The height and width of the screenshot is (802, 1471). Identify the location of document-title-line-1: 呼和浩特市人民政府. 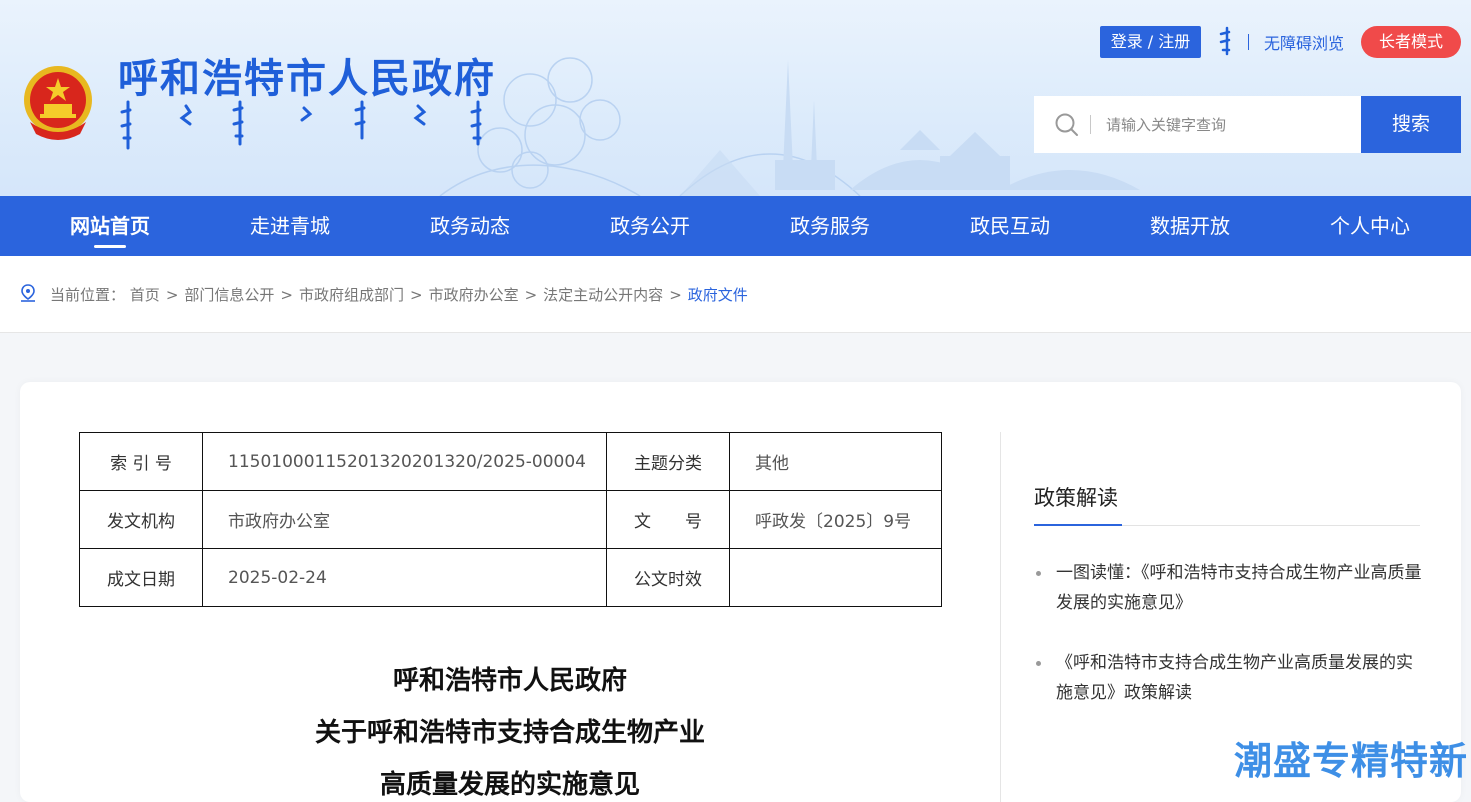
(509, 681).